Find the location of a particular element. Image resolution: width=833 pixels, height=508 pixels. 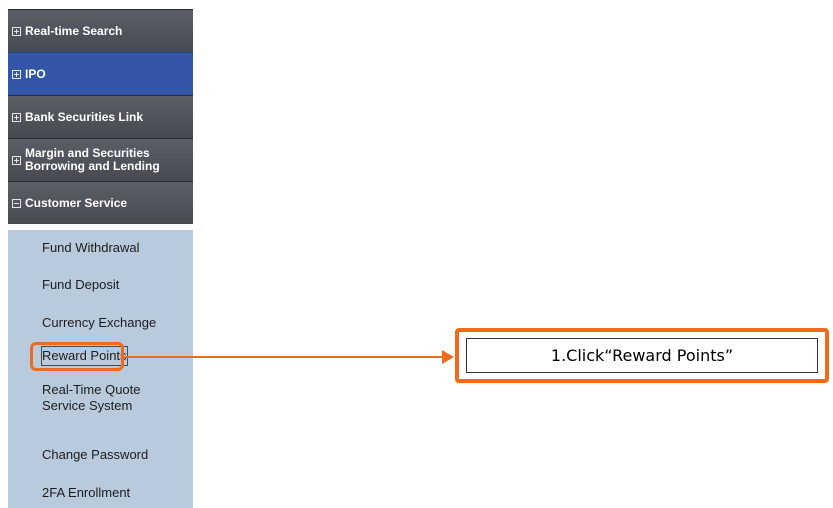

menu-item-change-password: Change Password is located at coordinates (95, 455).